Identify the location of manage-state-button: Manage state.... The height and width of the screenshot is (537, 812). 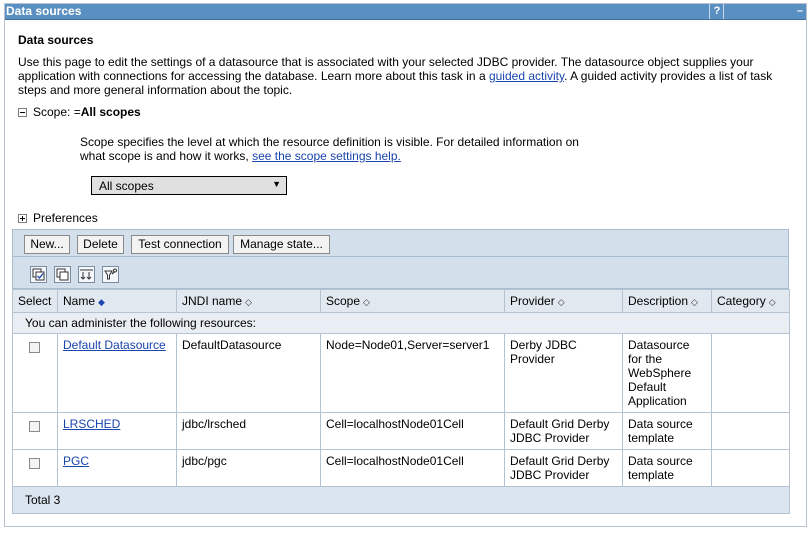
(281, 244).